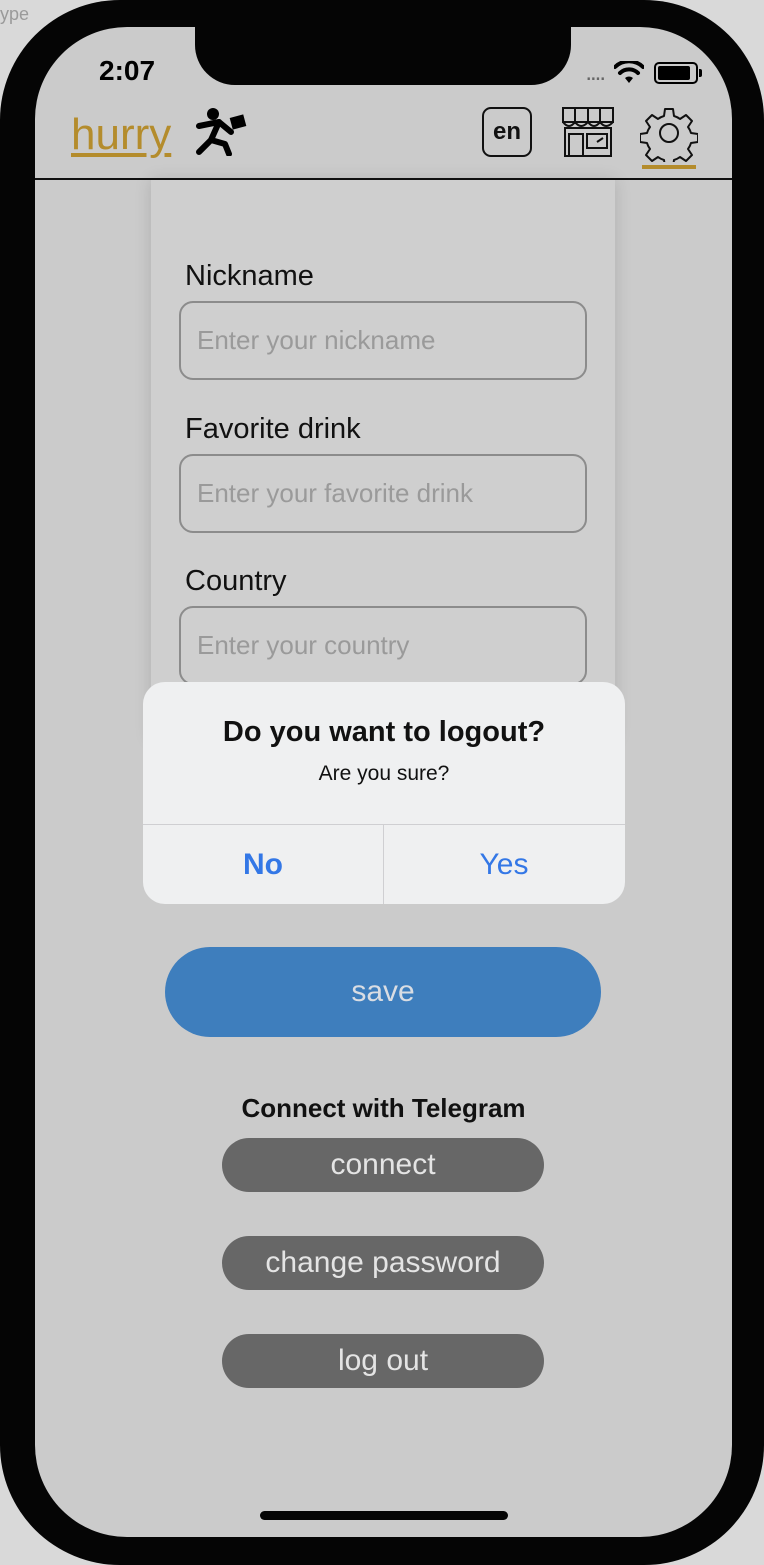 This screenshot has height=1565, width=764. I want to click on notch, so click(383, 56).